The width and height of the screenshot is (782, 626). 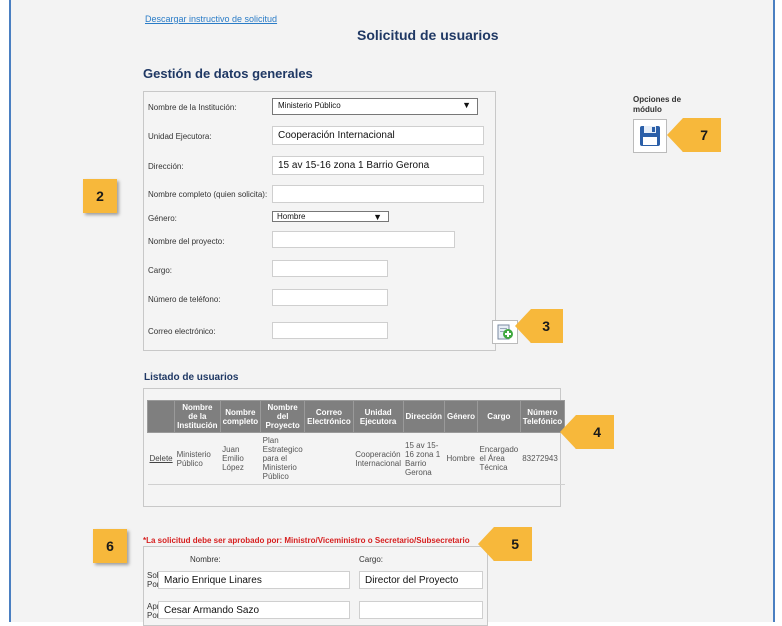 I want to click on col-header-cargo: Cargo, so click(x=499, y=416).